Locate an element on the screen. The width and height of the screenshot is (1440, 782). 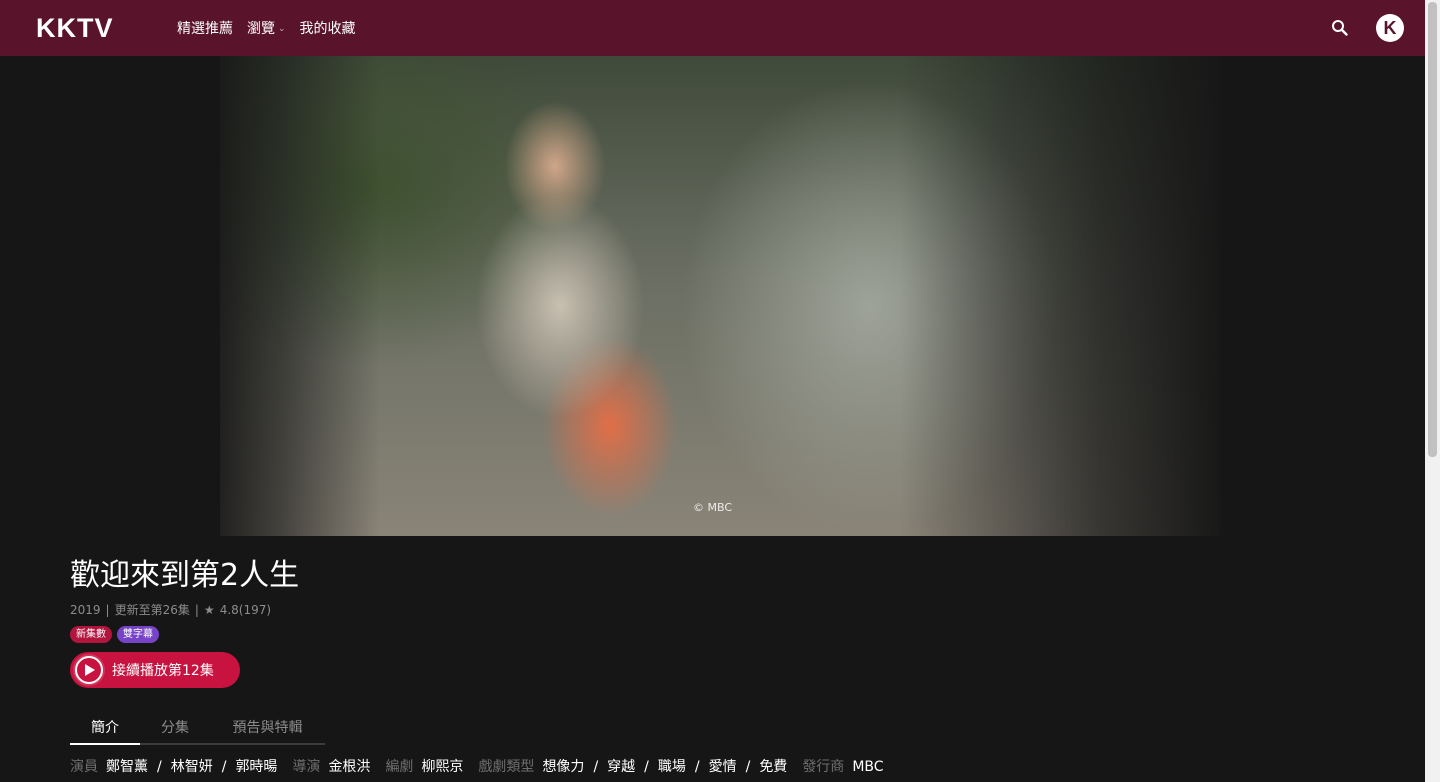
badge-new-episodes: 新集數 is located at coordinates (91, 634).